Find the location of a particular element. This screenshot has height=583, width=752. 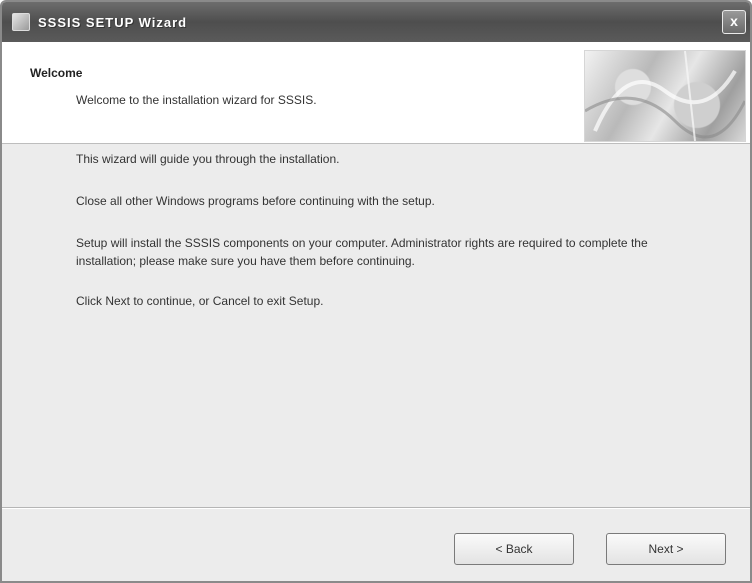

next-button: Next > is located at coordinates (666, 549).